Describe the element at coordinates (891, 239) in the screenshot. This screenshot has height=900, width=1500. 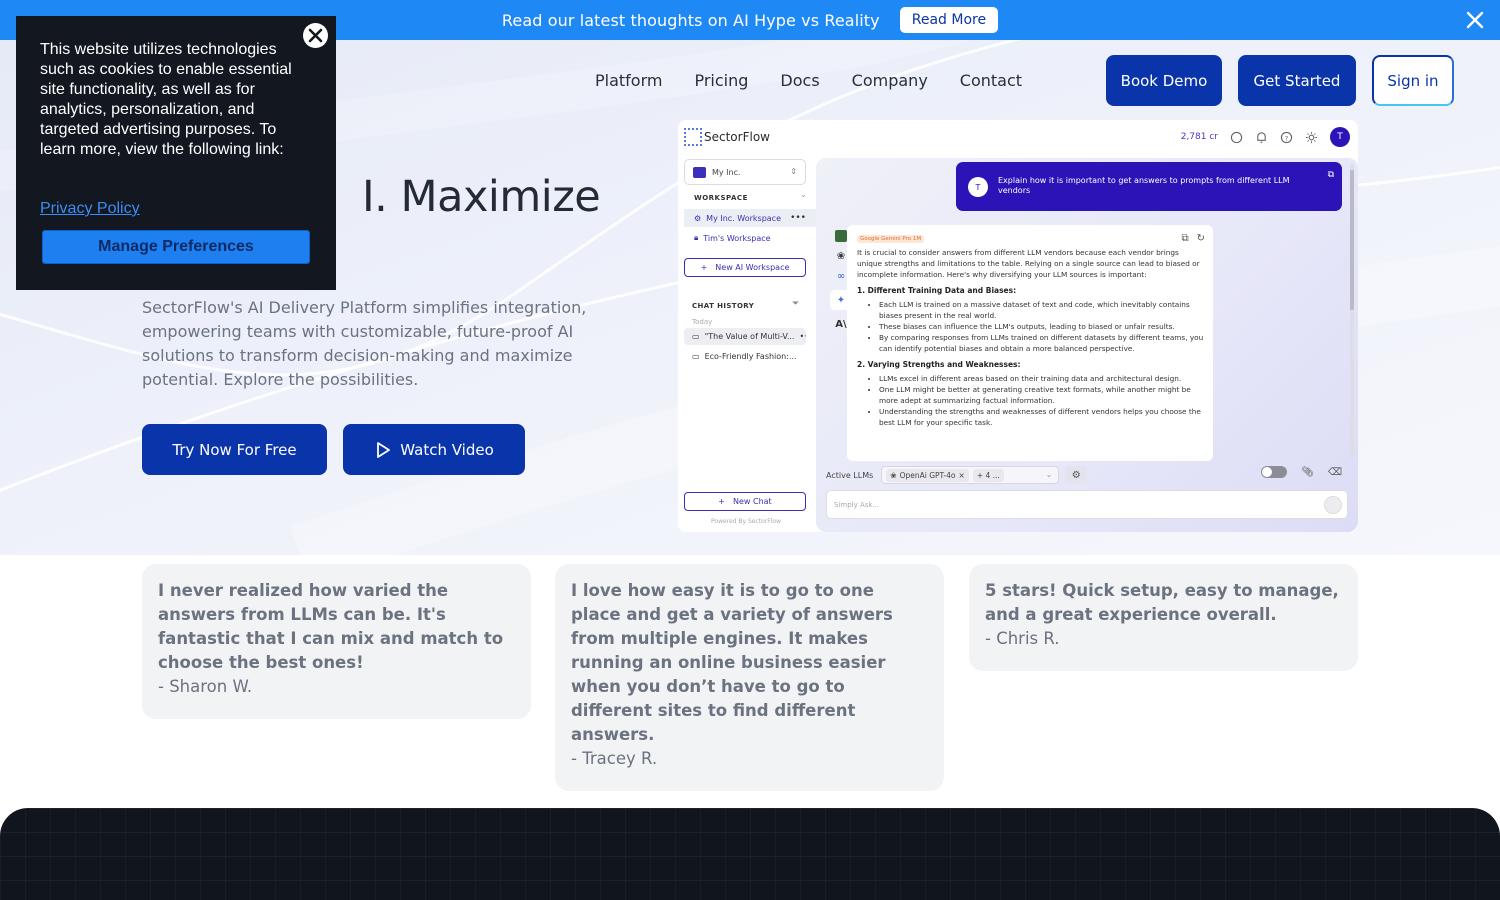
I see `model-tag: Google Gemini Pro 1M` at that location.